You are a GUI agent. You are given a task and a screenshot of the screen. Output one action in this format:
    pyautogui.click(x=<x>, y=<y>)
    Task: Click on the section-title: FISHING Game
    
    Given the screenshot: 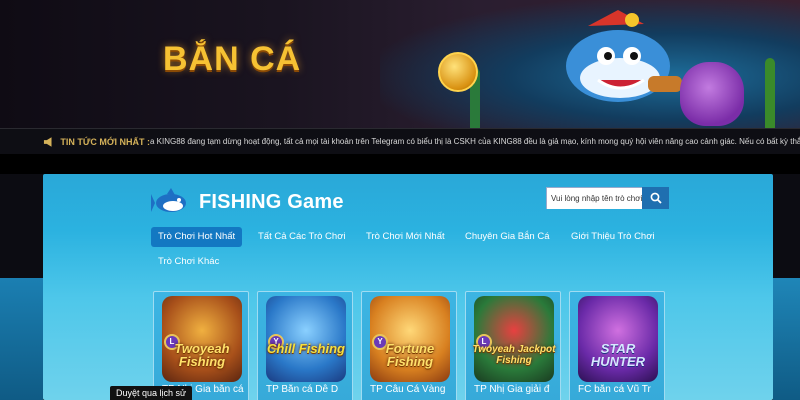 What is the action you would take?
    pyautogui.click(x=271, y=201)
    